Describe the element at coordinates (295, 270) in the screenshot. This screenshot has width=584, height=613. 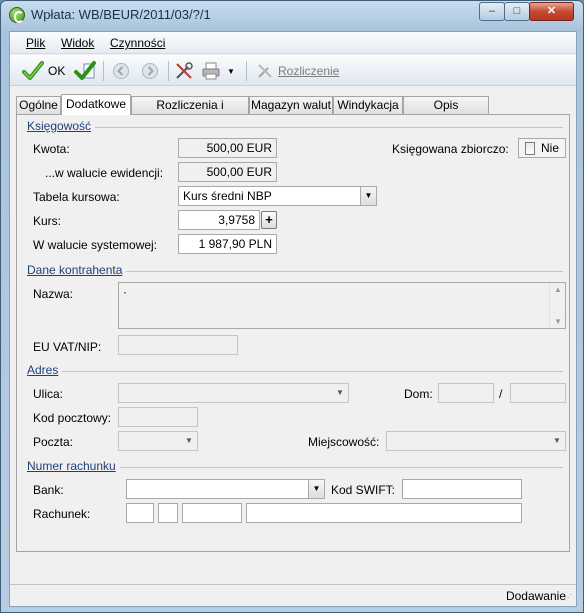
I see `section-dane-kontrahenta: Dane kontrahenta` at that location.